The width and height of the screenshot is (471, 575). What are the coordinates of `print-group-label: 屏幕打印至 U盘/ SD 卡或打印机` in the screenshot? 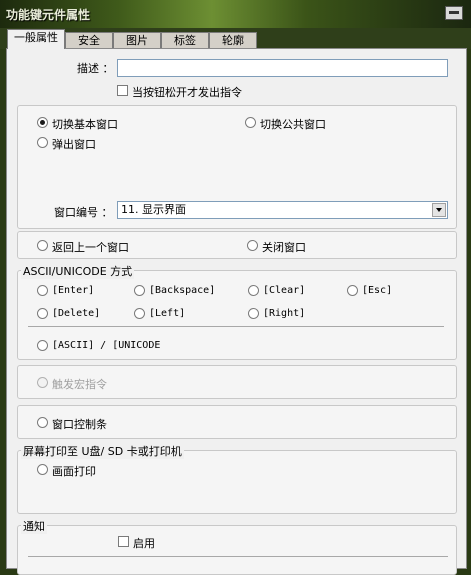 It's located at (102, 451).